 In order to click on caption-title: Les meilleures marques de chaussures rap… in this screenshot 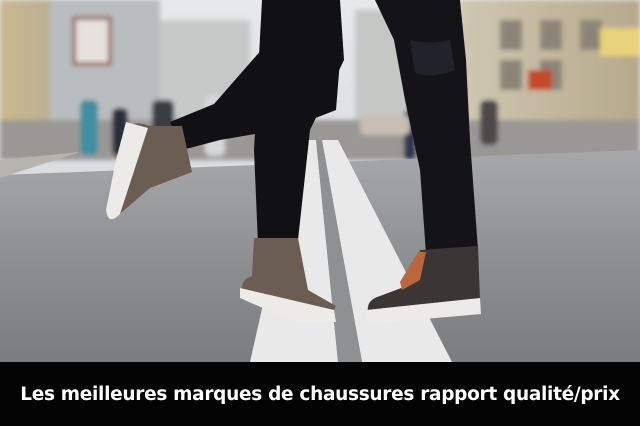, I will do `click(320, 394)`.